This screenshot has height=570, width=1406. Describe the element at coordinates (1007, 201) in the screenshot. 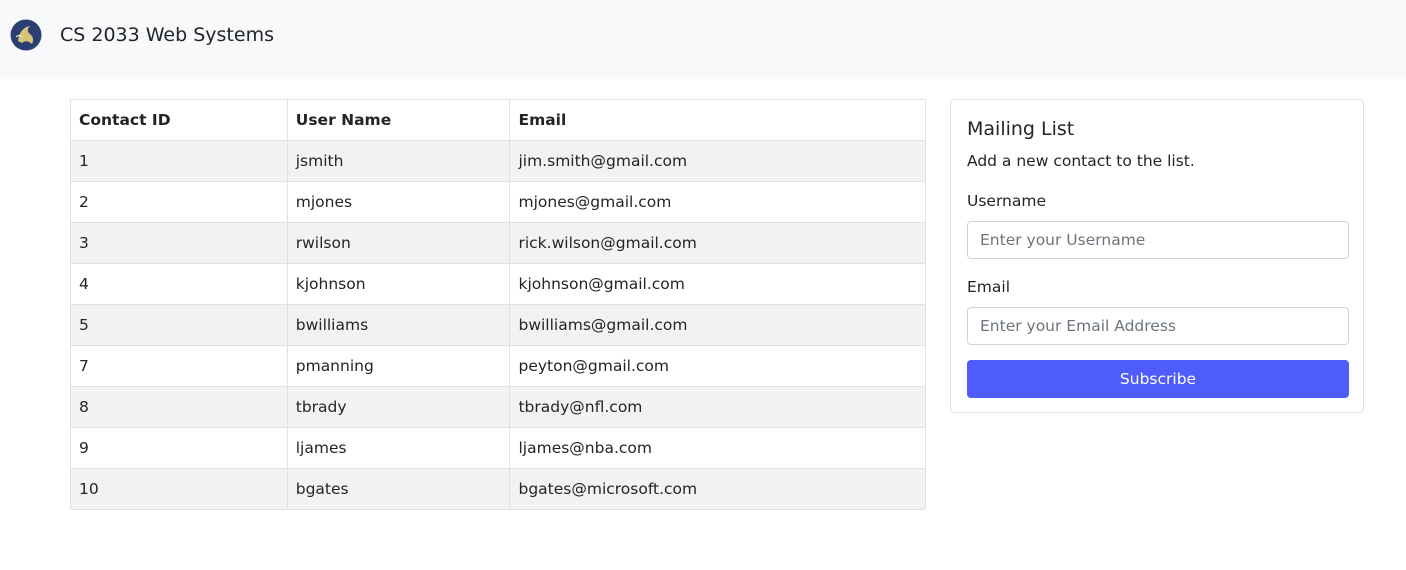

I see `username-label: Username` at that location.